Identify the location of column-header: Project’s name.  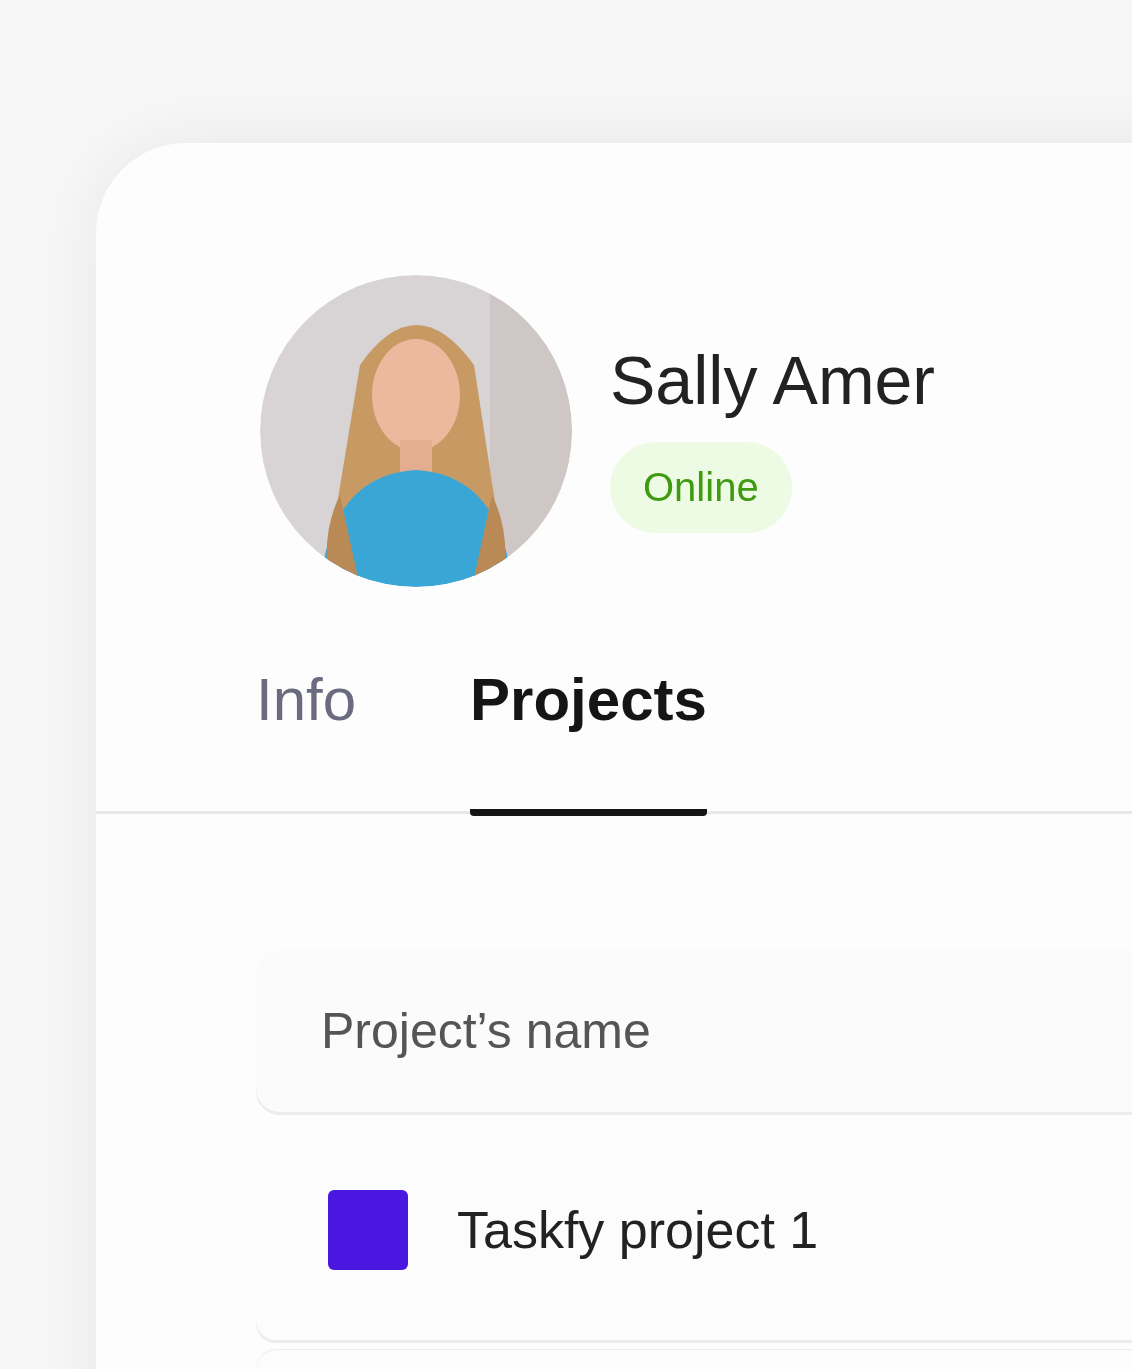
(486, 1031).